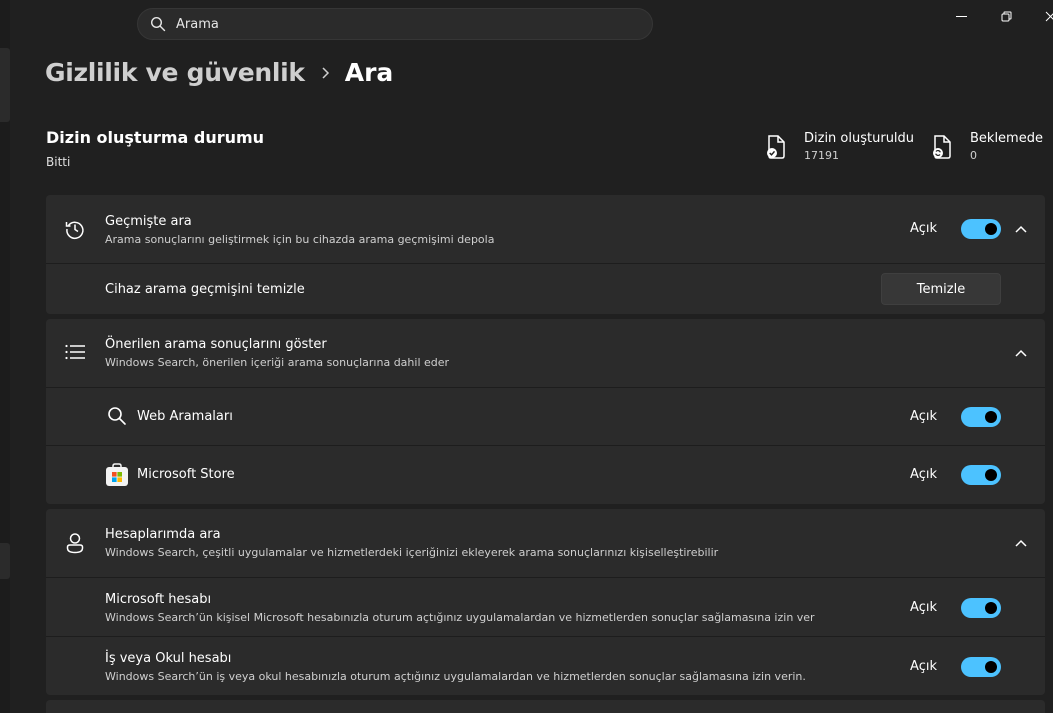  Describe the element at coordinates (1006, 138) in the screenshot. I see `pending-label: Beklemede` at that location.